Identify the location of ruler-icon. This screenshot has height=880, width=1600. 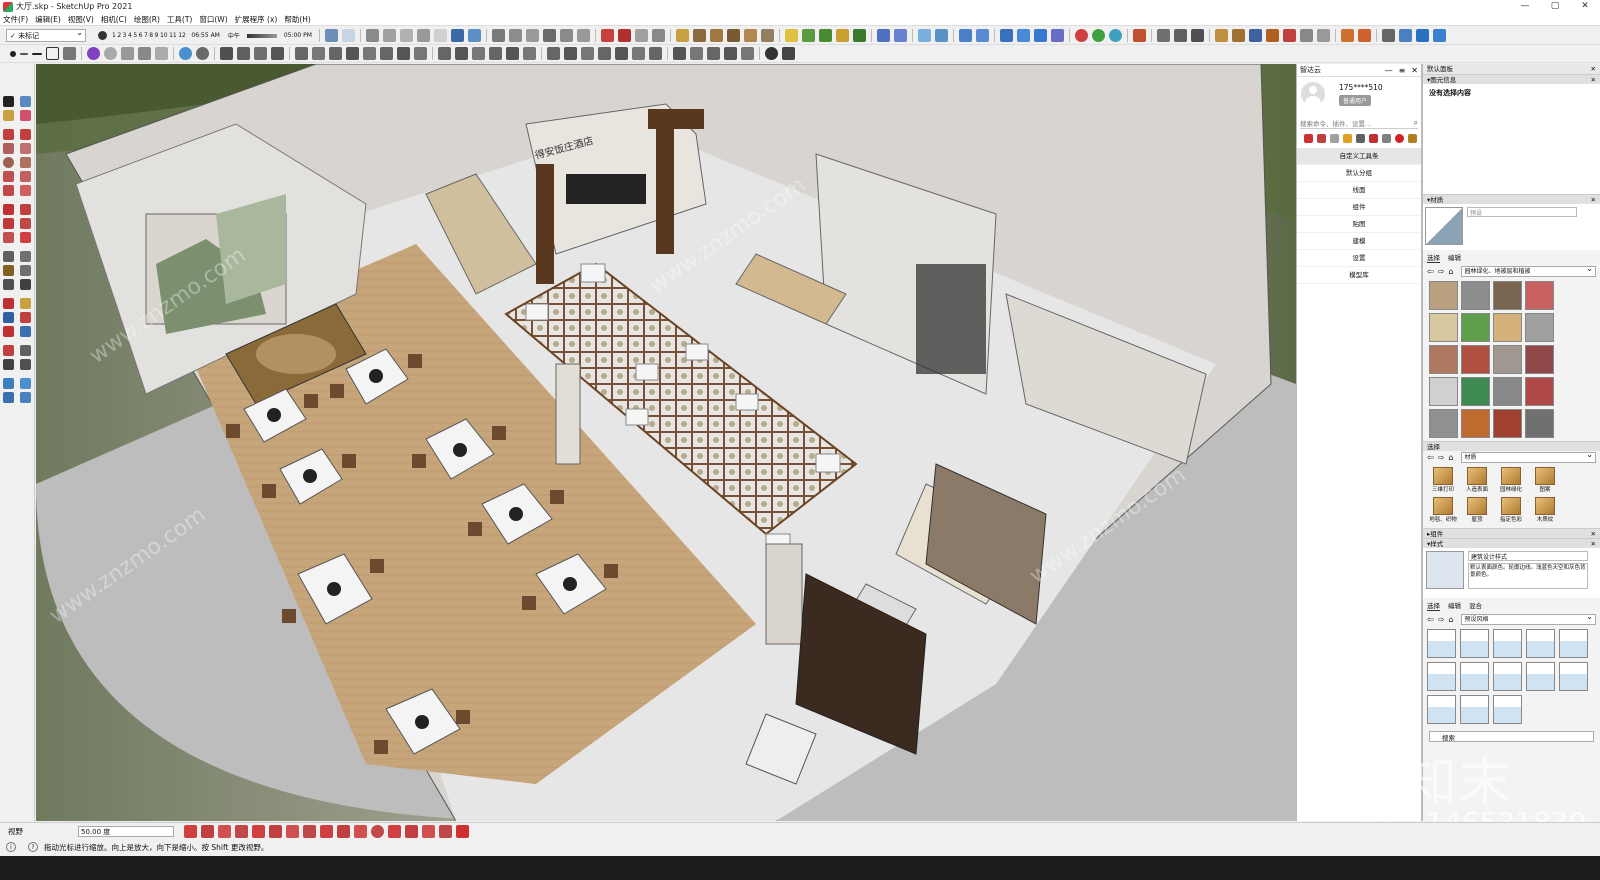
(260, 53).